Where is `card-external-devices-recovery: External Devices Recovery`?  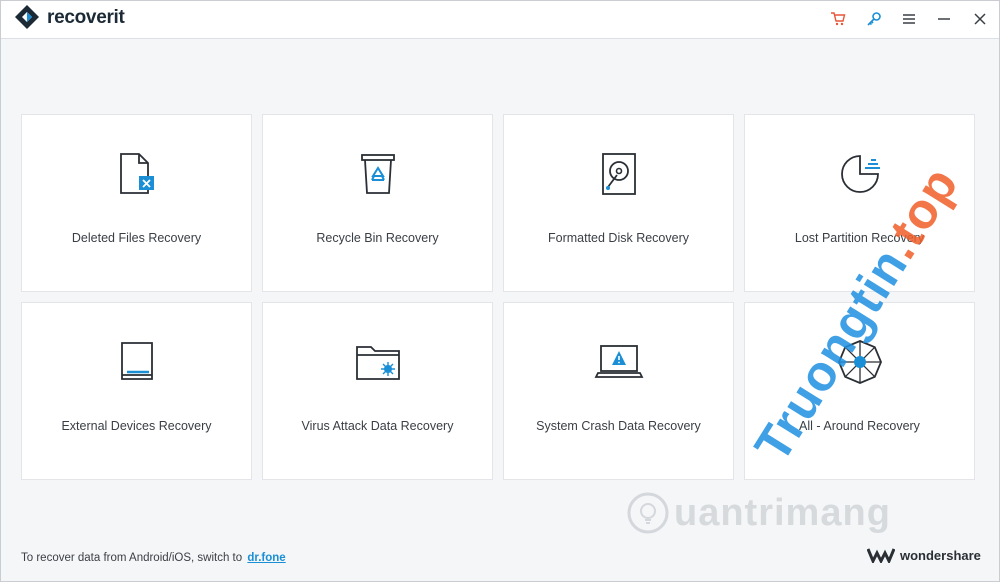
card-external-devices-recovery: External Devices Recovery is located at coordinates (136, 391).